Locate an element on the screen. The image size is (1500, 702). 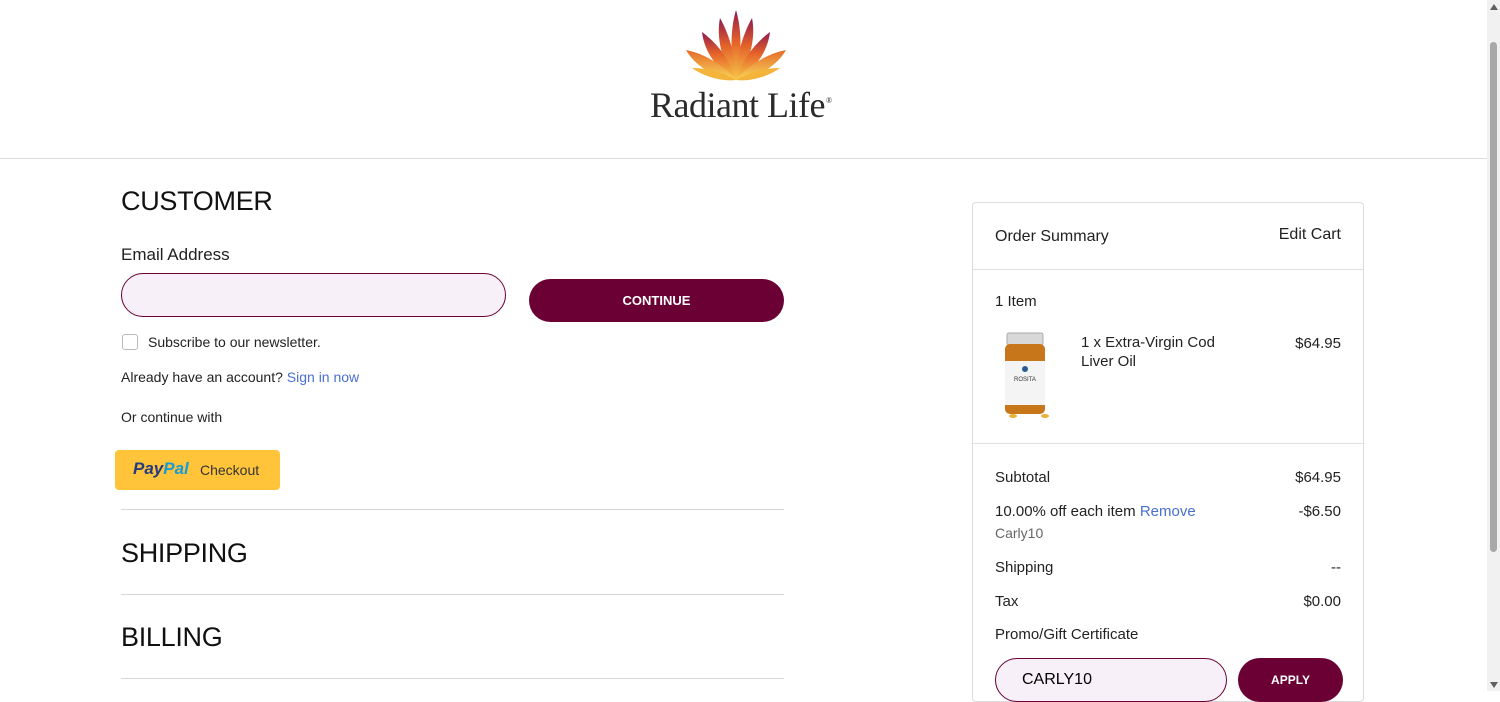
bottle-label-text: ROSITA is located at coordinates (1025, 380).